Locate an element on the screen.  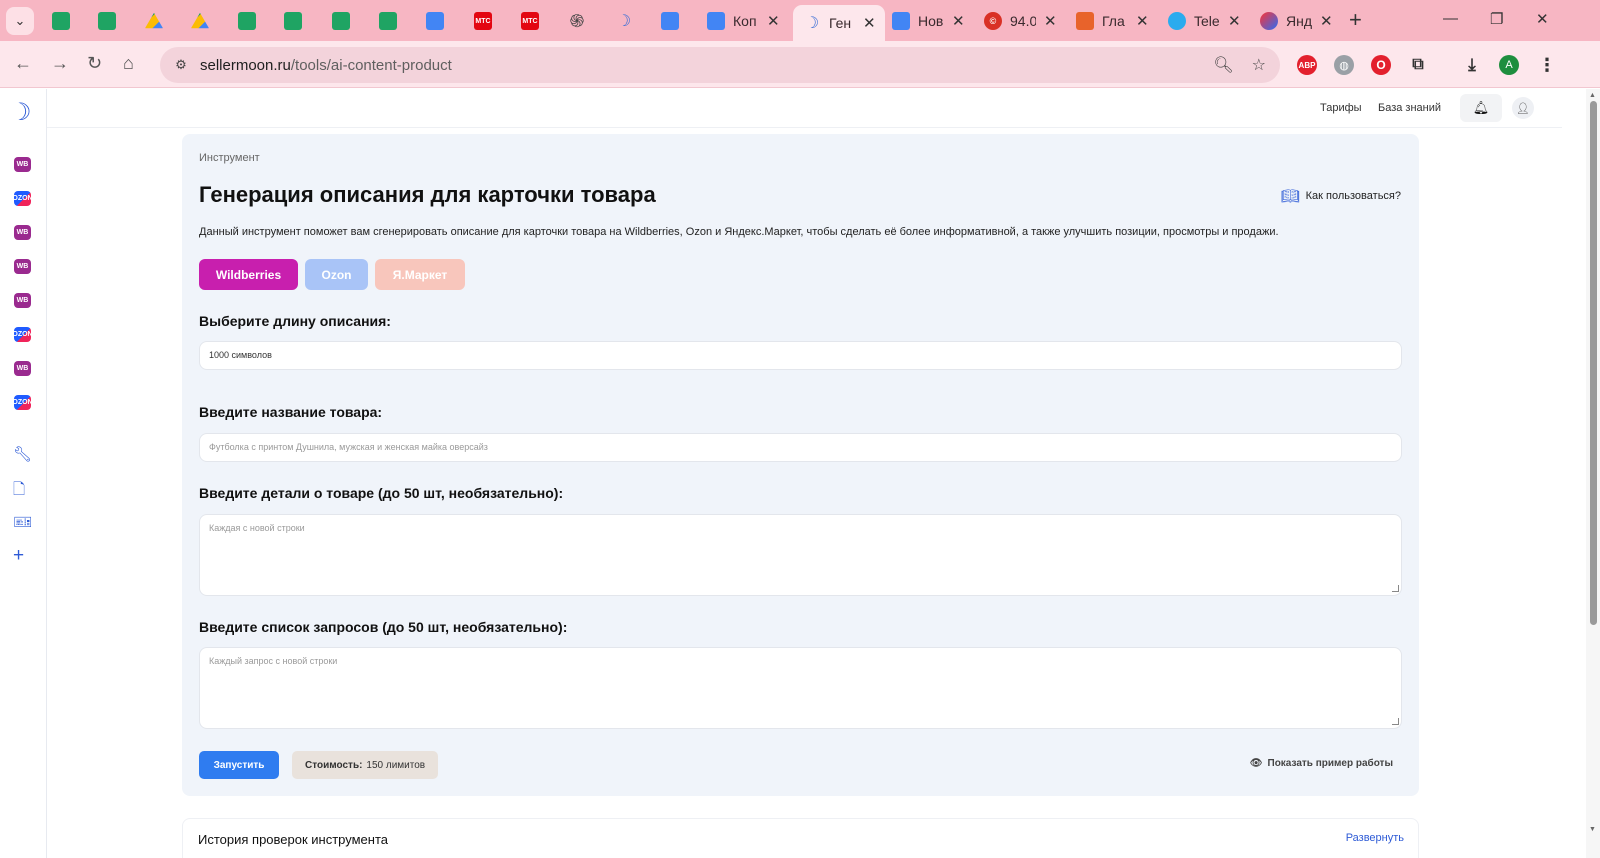
ticket-icon: 🎫︎ is located at coordinates (22, 522).